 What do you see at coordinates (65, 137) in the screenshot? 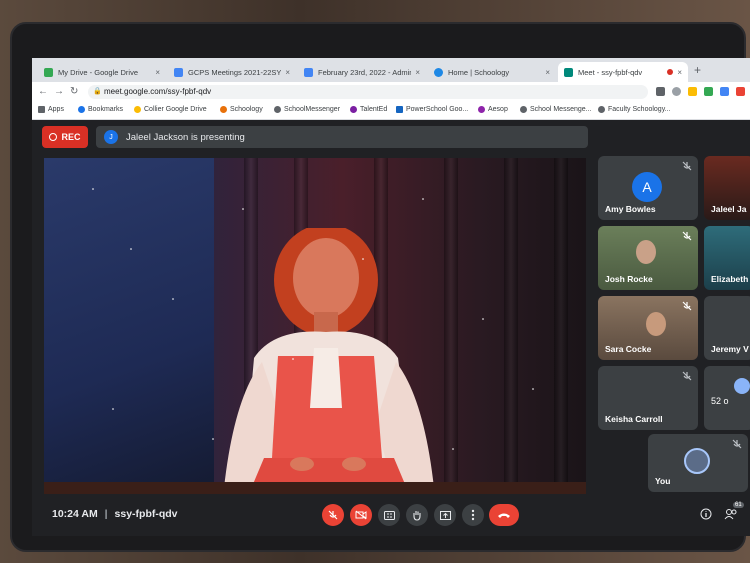
I see `recording-indicator: REC` at bounding box center [65, 137].